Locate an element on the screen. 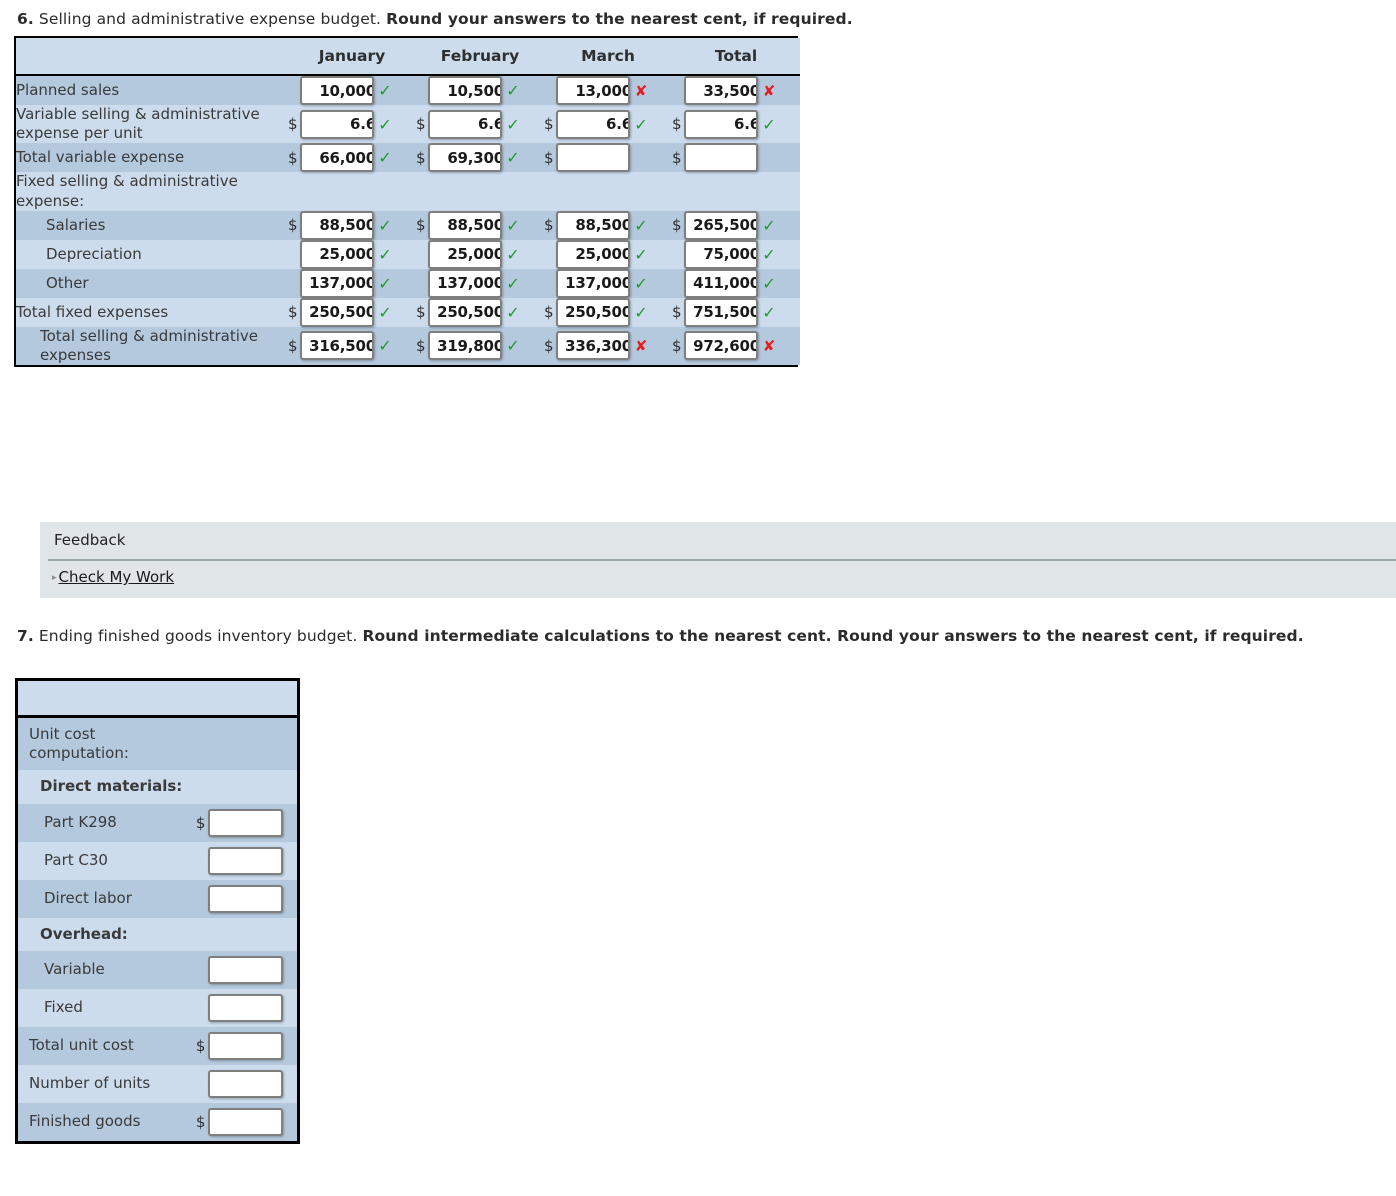 This screenshot has height=1196, width=1396. answer-value: 411,000 is located at coordinates (725, 283).